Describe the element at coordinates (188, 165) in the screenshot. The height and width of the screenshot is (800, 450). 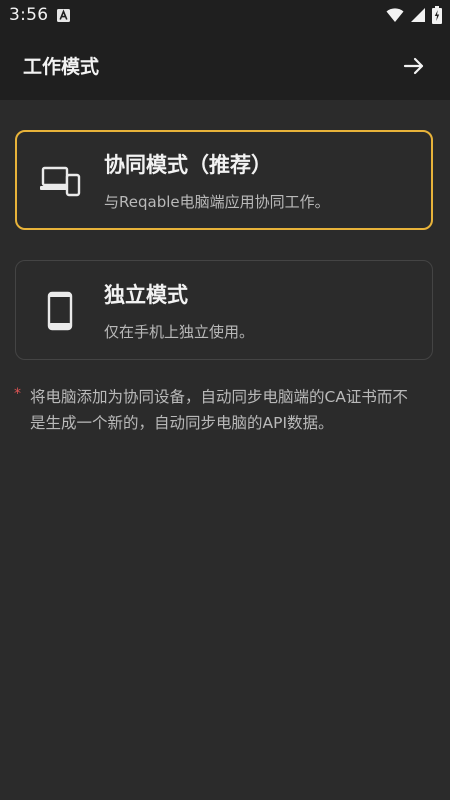
I see `collab-mode-title: 协同模式（推荐）` at that location.